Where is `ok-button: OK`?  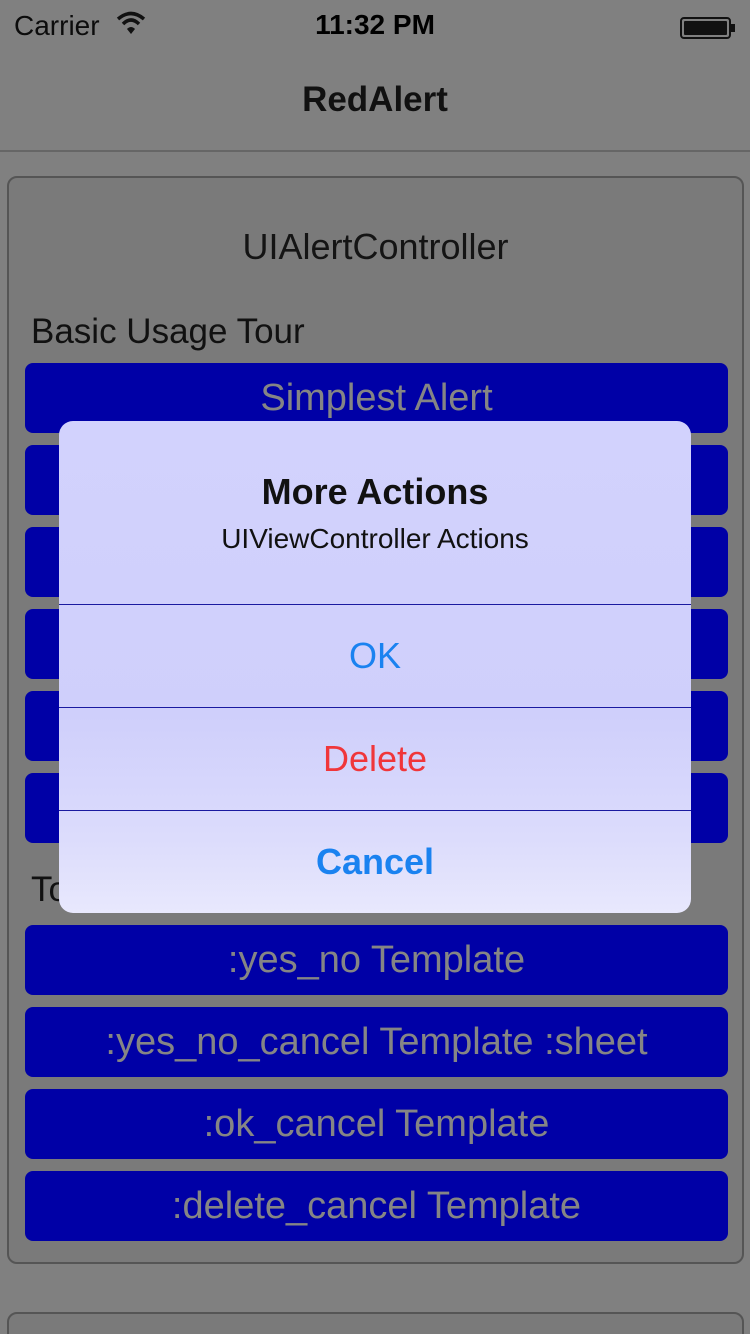 ok-button: OK is located at coordinates (375, 655).